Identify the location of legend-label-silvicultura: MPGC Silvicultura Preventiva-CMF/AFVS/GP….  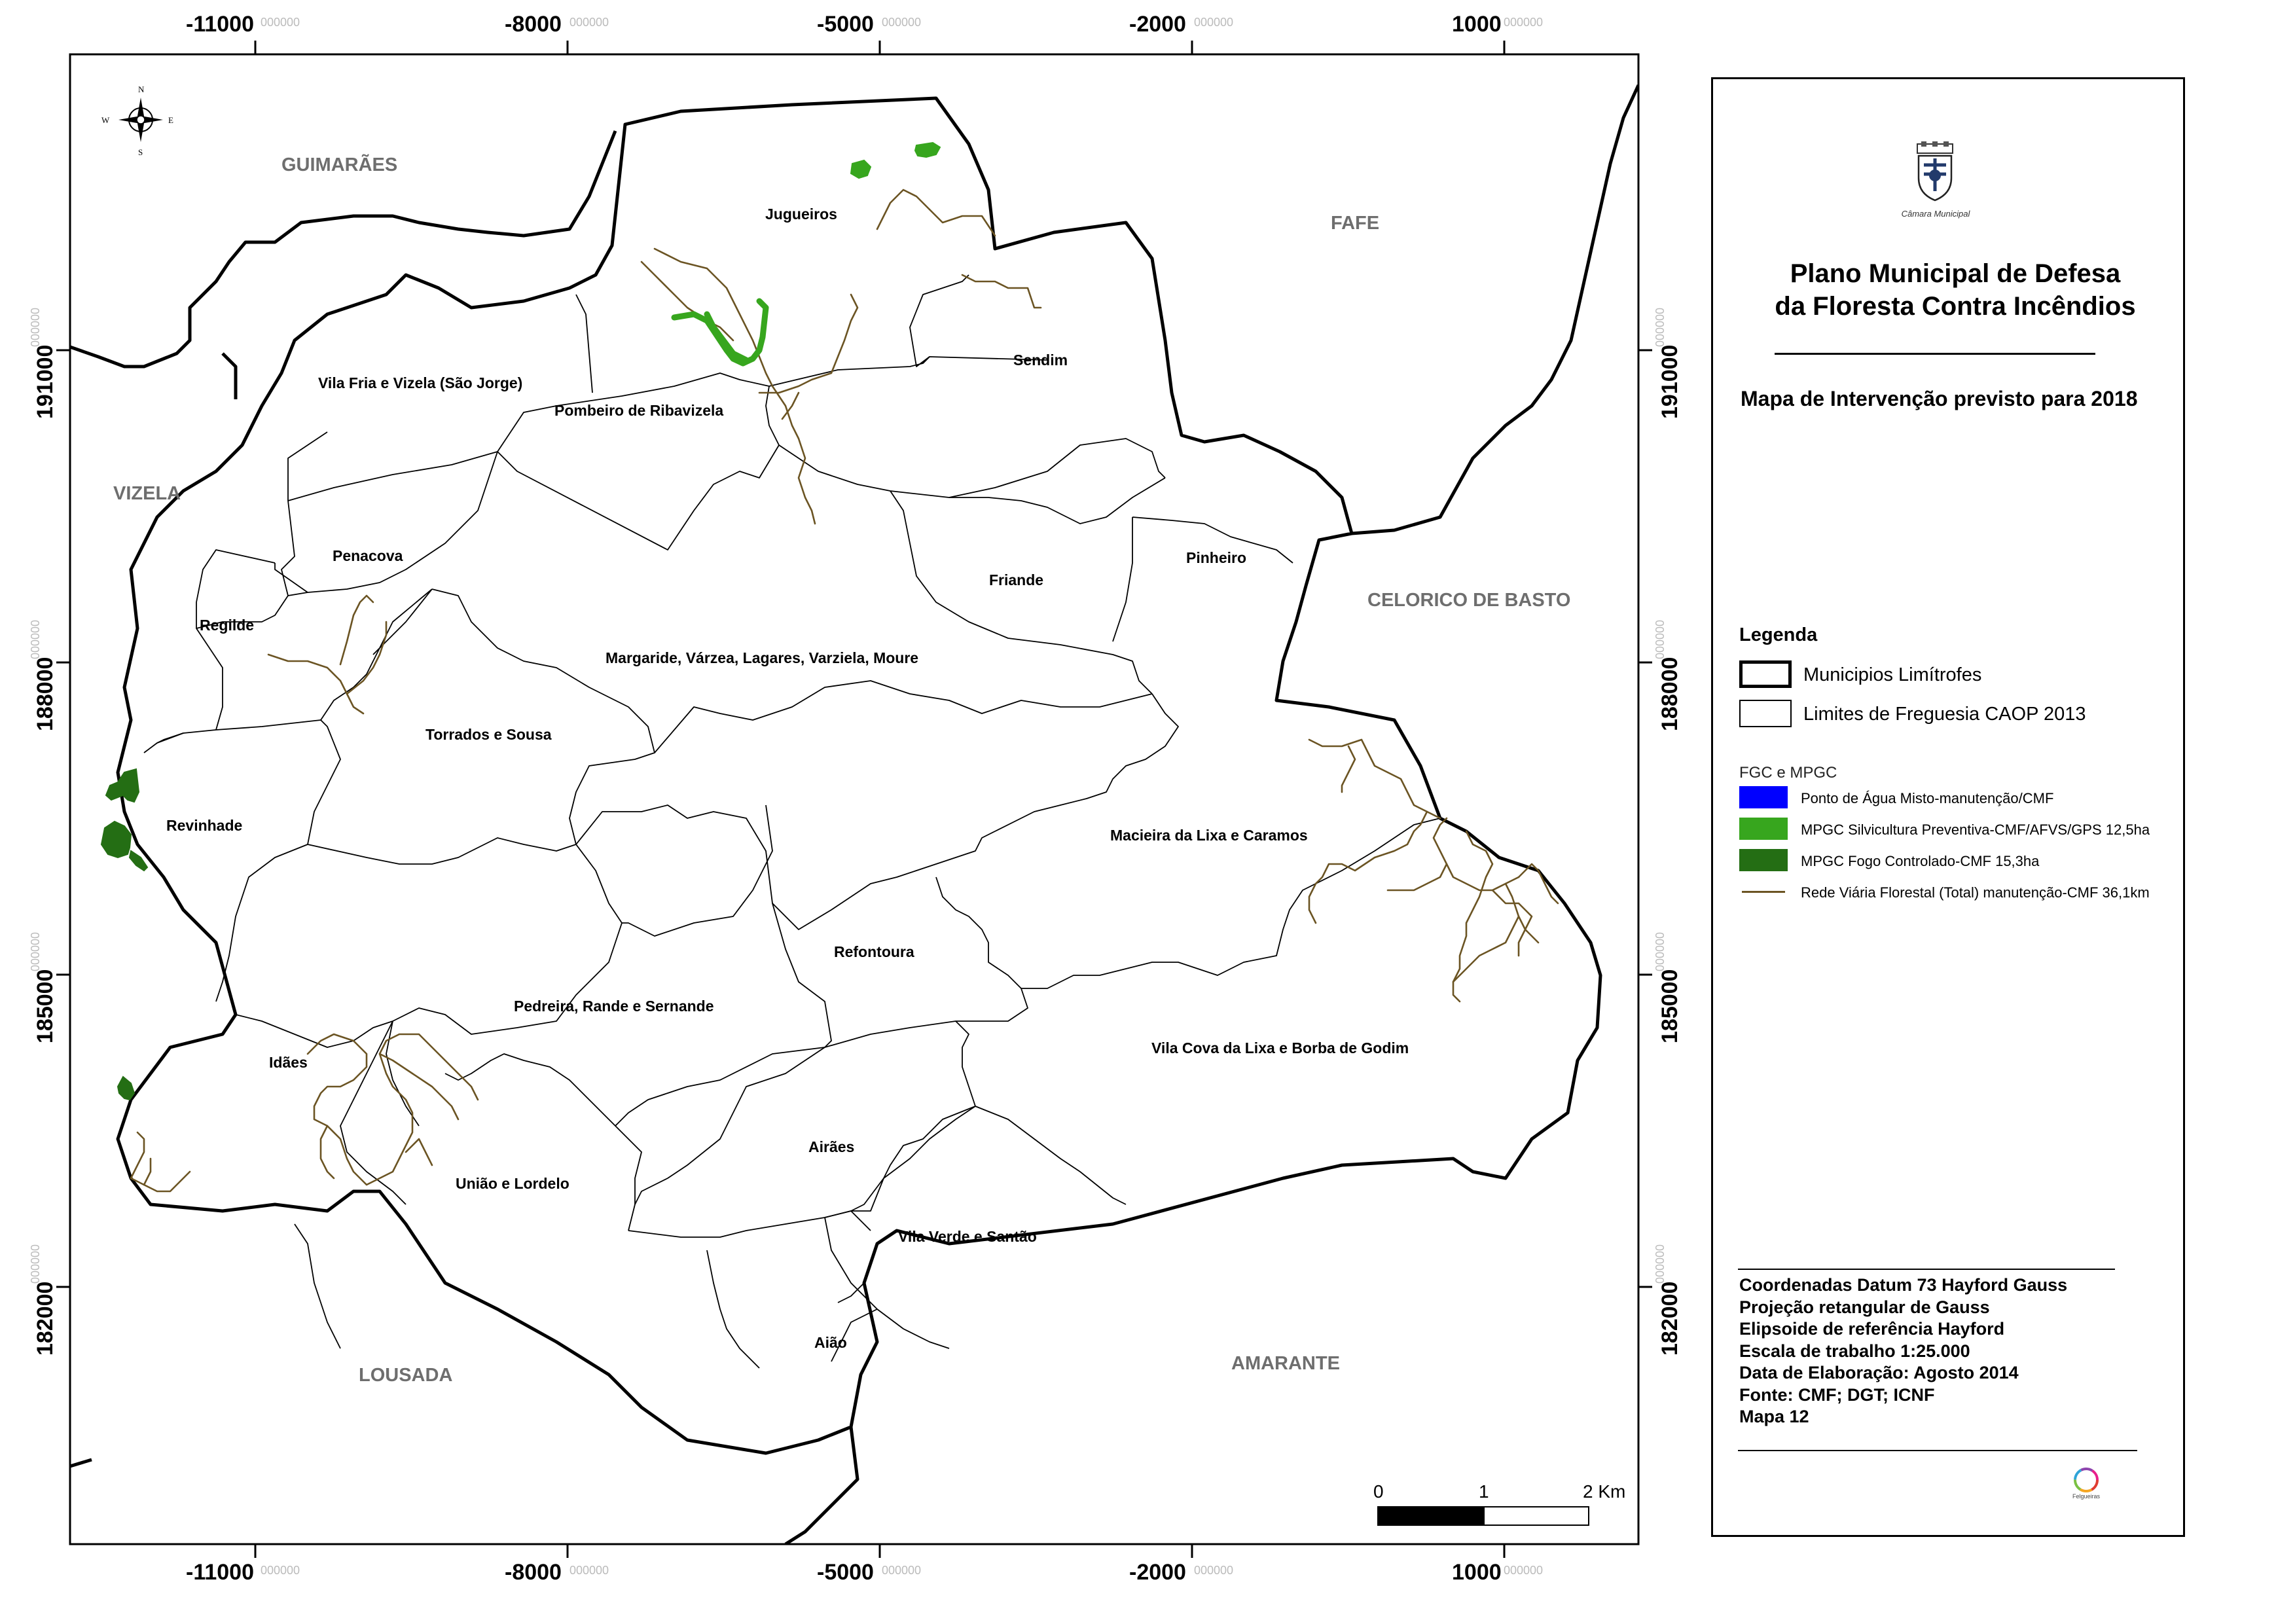
(1976, 830).